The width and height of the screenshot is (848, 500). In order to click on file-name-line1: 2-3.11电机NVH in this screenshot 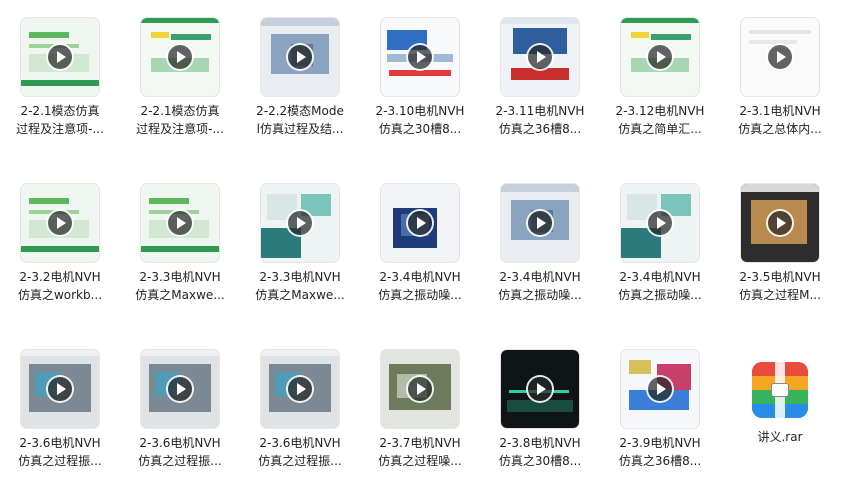, I will do `click(540, 111)`.